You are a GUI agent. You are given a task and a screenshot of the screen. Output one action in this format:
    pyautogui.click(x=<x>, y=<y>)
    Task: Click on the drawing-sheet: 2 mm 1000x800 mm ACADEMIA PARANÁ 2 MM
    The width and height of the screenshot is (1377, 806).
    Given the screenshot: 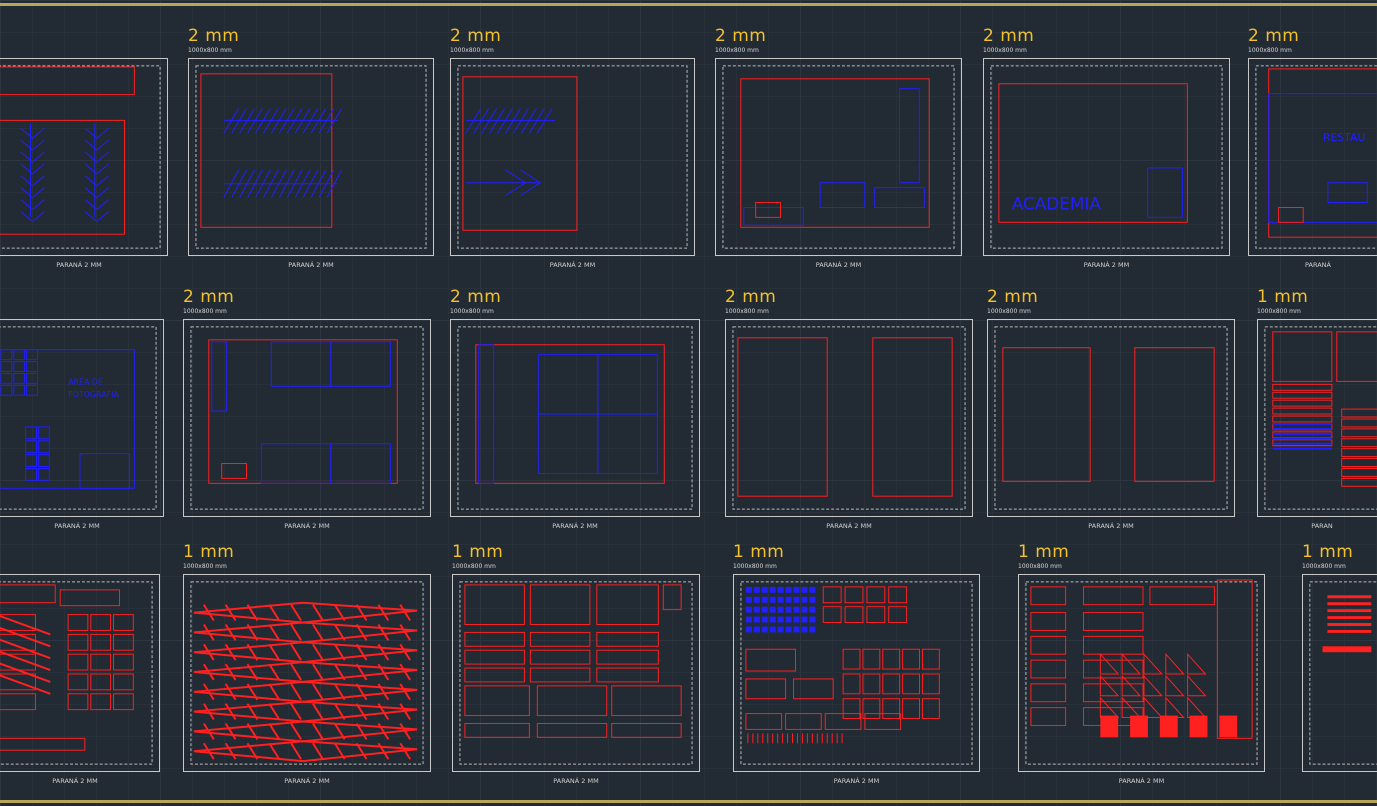 What is the action you would take?
    pyautogui.click(x=1106, y=152)
    